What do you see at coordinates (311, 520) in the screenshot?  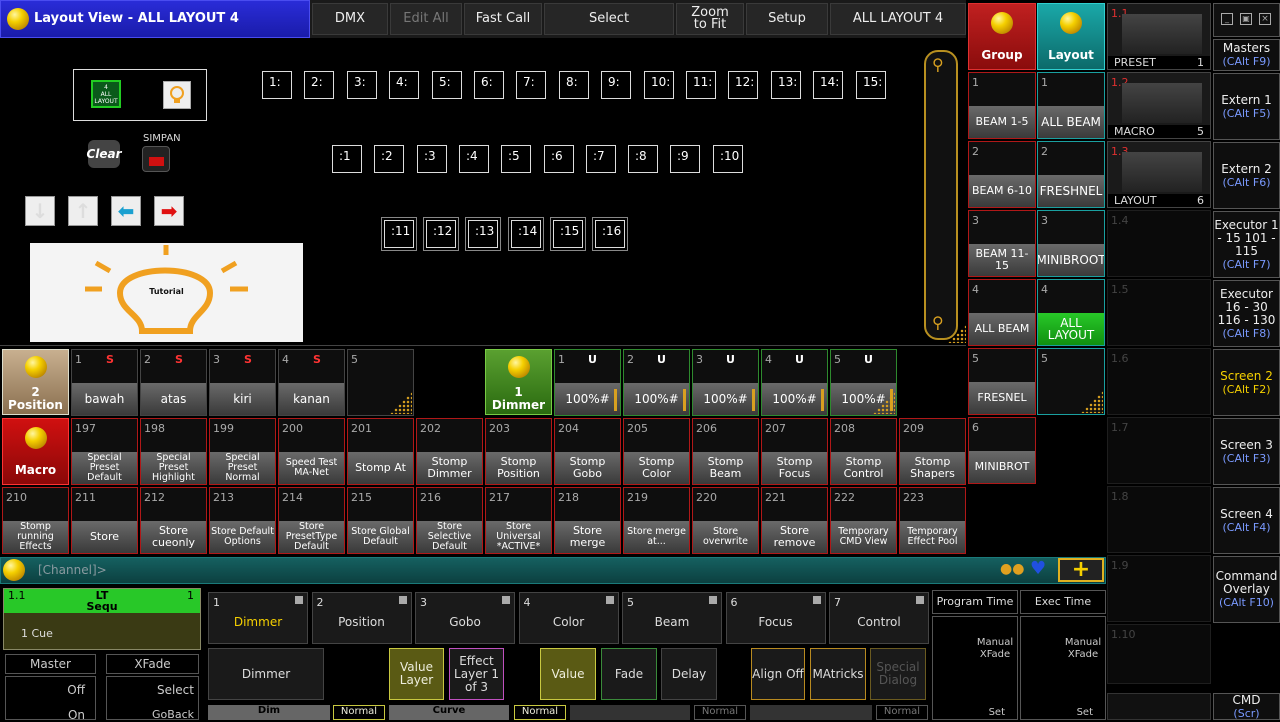 I see `macro-214: 214 Store PresetType Default` at bounding box center [311, 520].